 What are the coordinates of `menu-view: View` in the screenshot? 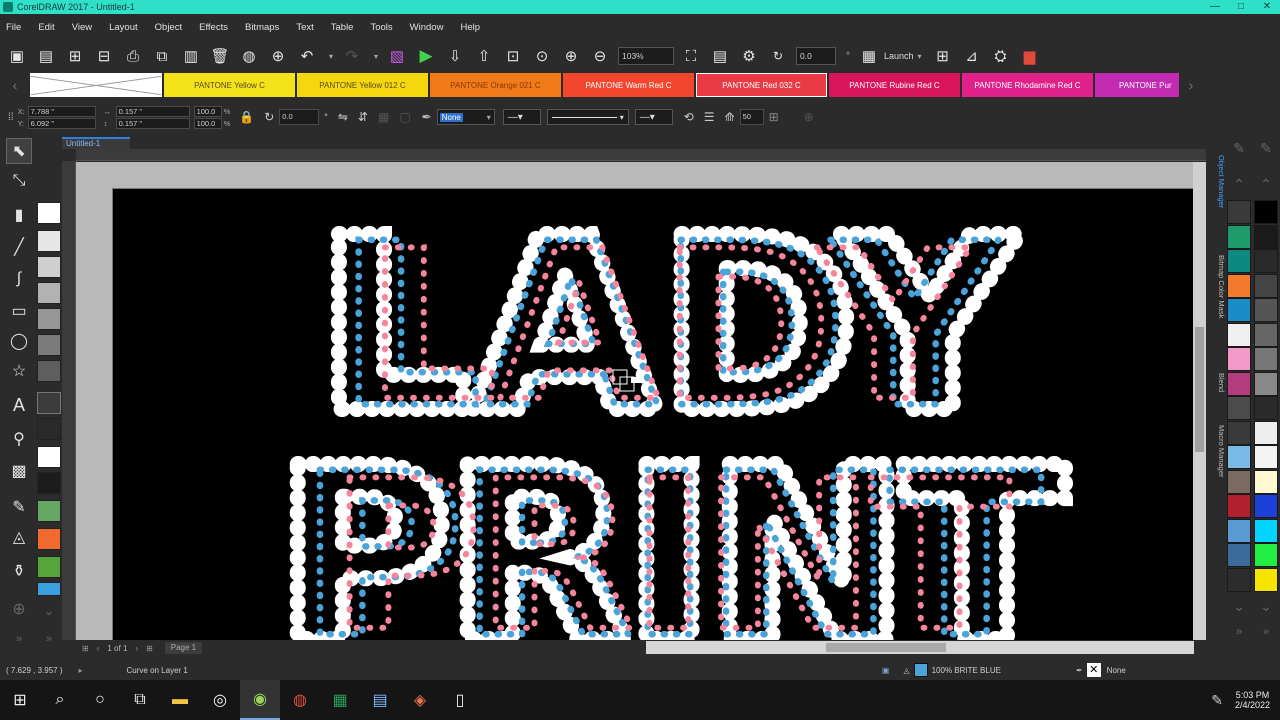 It's located at (82, 27).